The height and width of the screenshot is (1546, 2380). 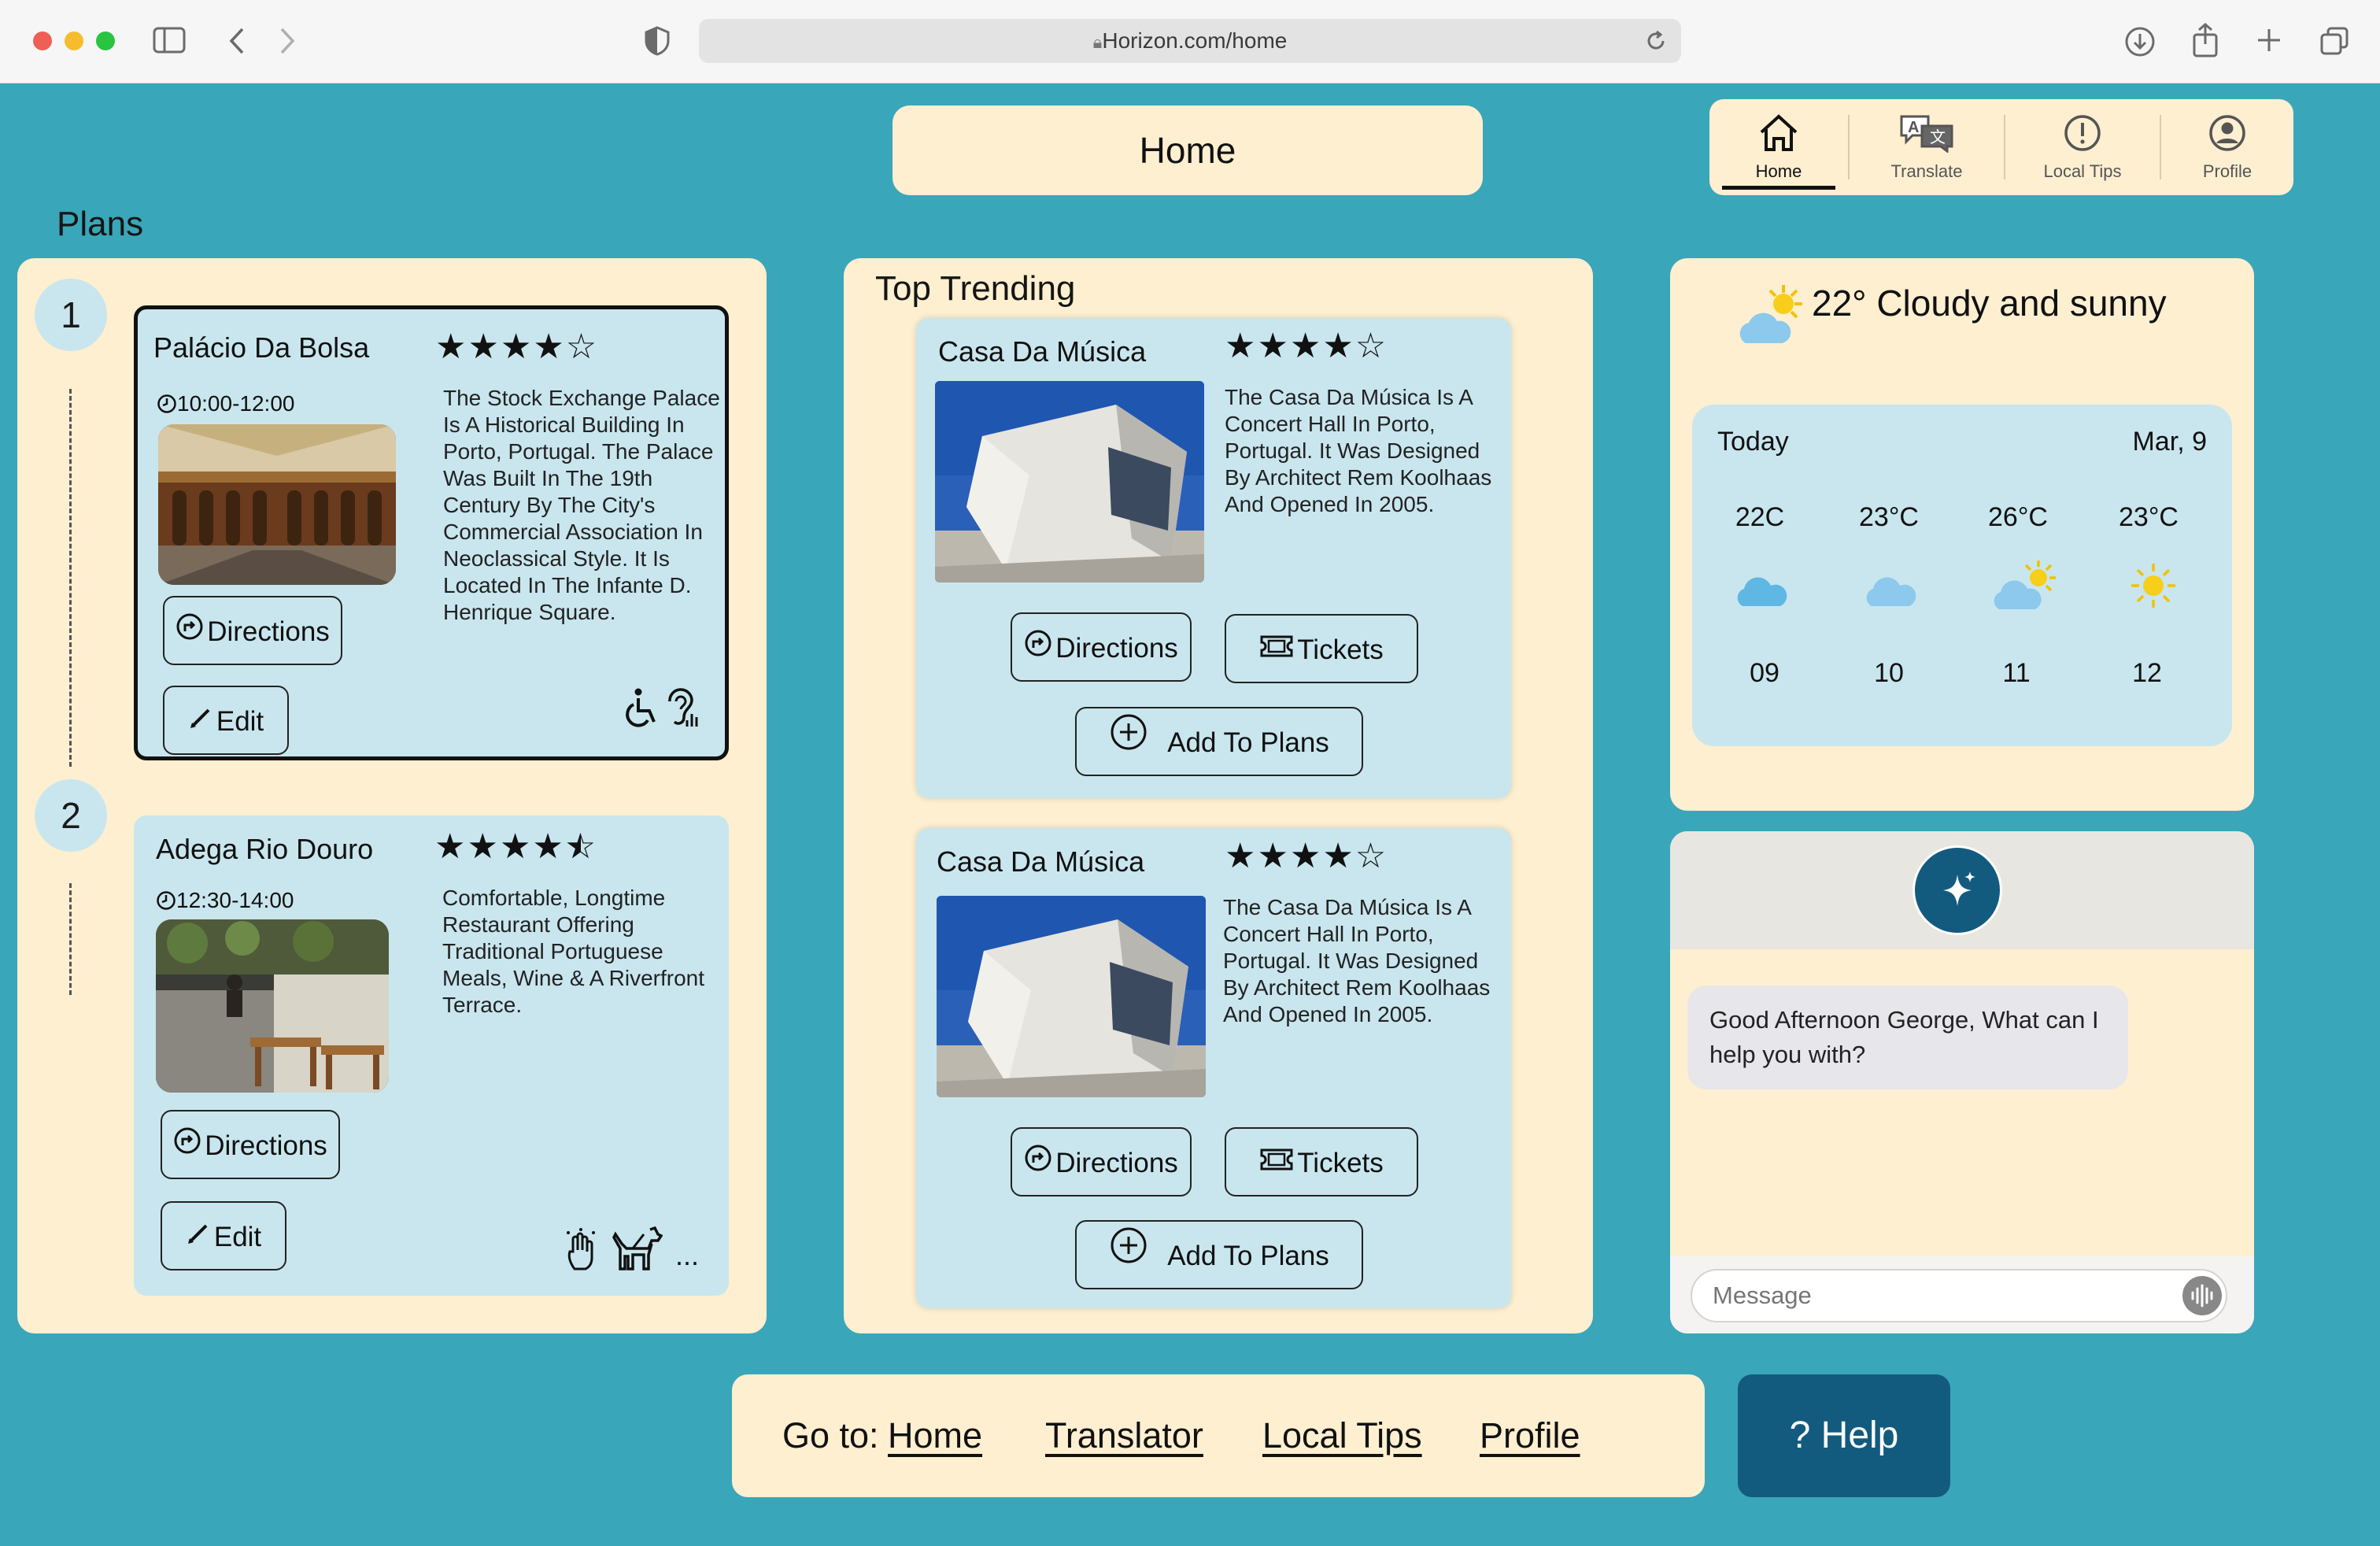 I want to click on nav-item-translate: A文 Translate, so click(x=1927, y=147).